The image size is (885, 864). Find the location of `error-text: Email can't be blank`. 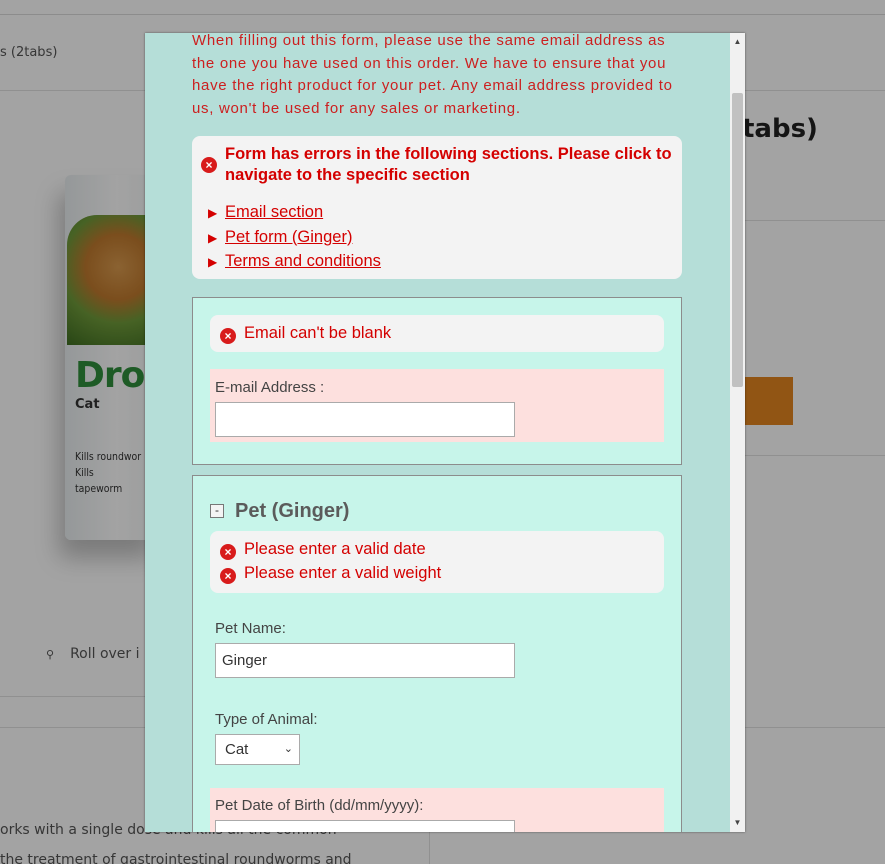

error-text: Email can't be blank is located at coordinates (318, 333).